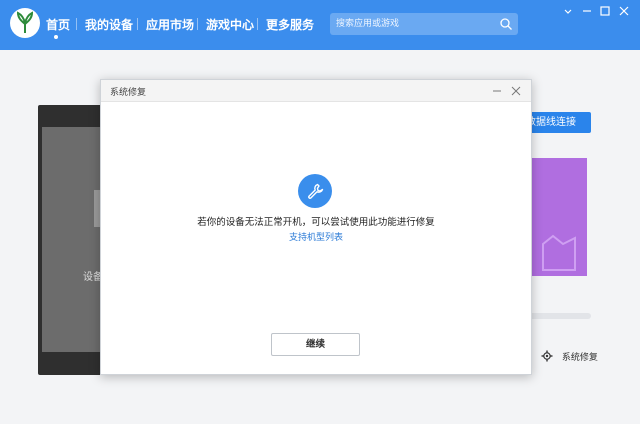 The image size is (640, 424). Describe the element at coordinates (506, 24) in the screenshot. I see `search-icon` at that location.